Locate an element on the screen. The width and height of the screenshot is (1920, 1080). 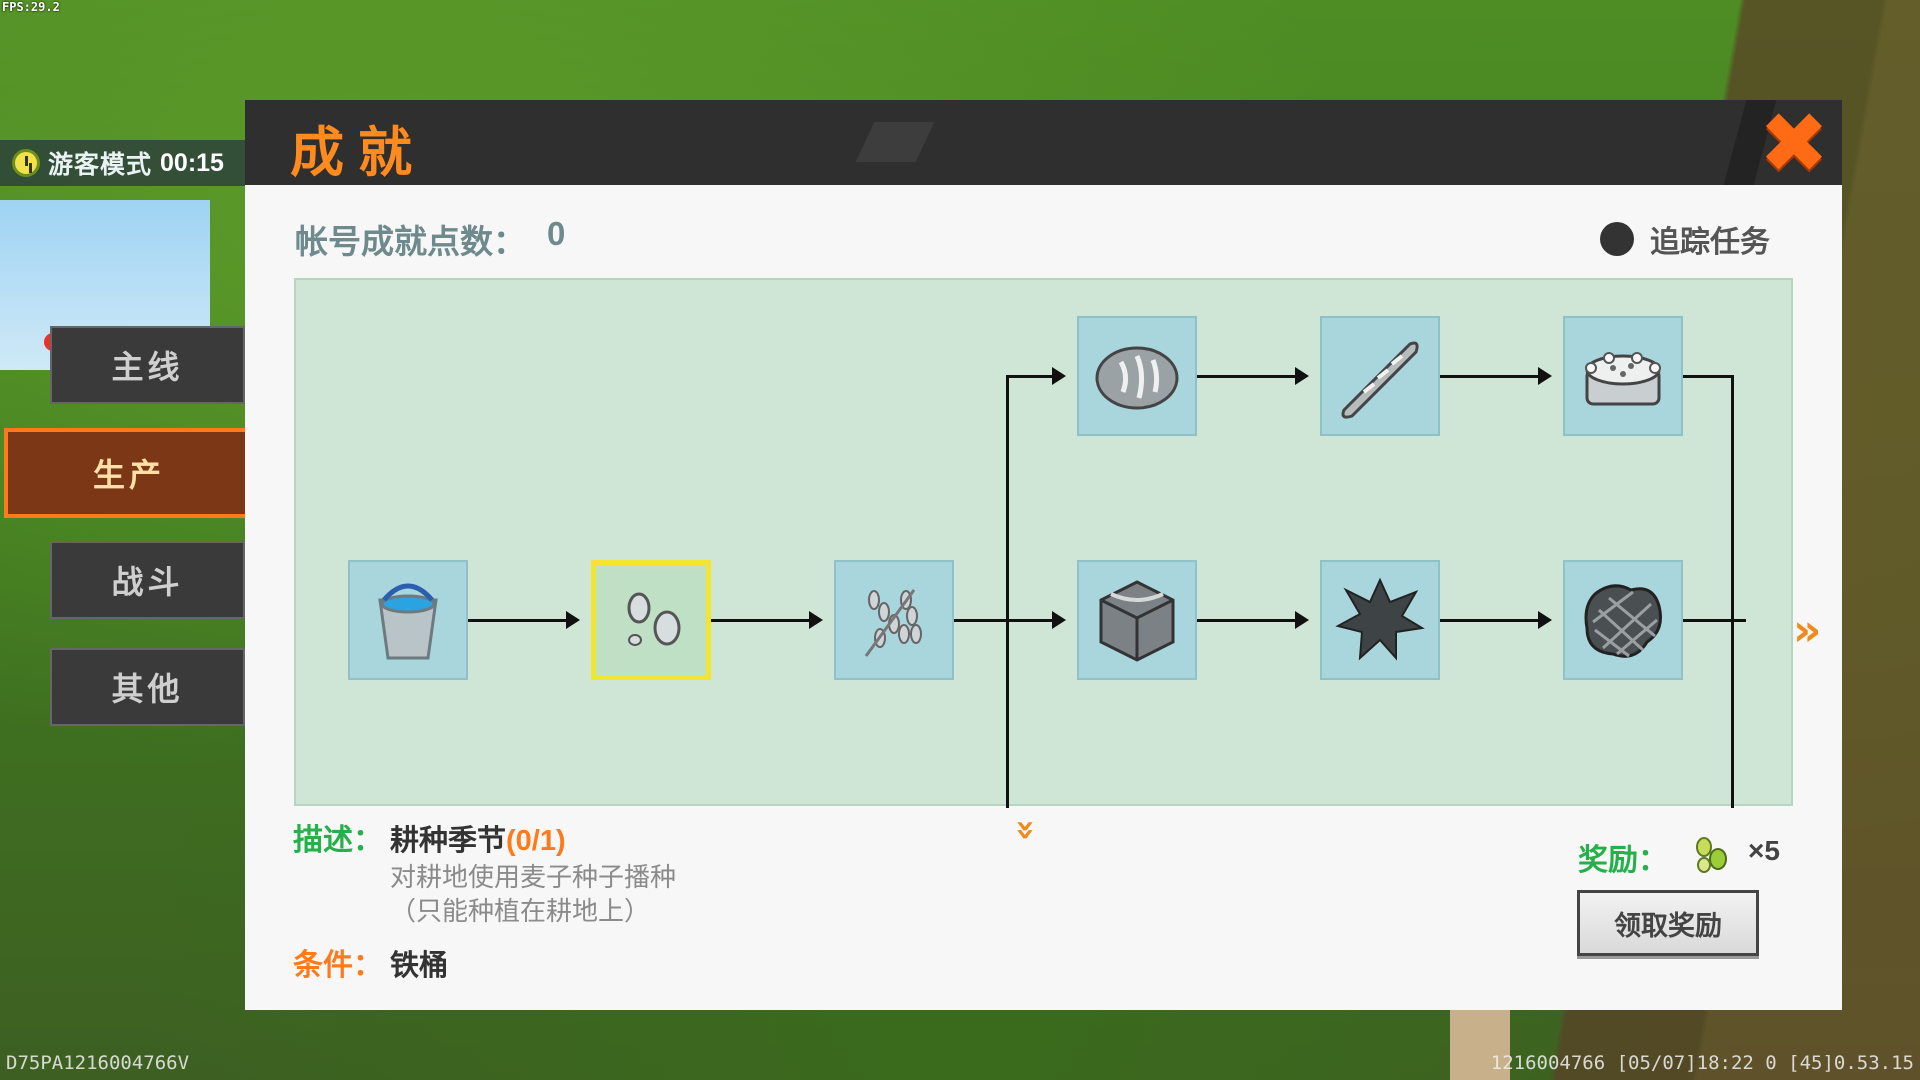
grilled-steak-icon is located at coordinates (1623, 621).